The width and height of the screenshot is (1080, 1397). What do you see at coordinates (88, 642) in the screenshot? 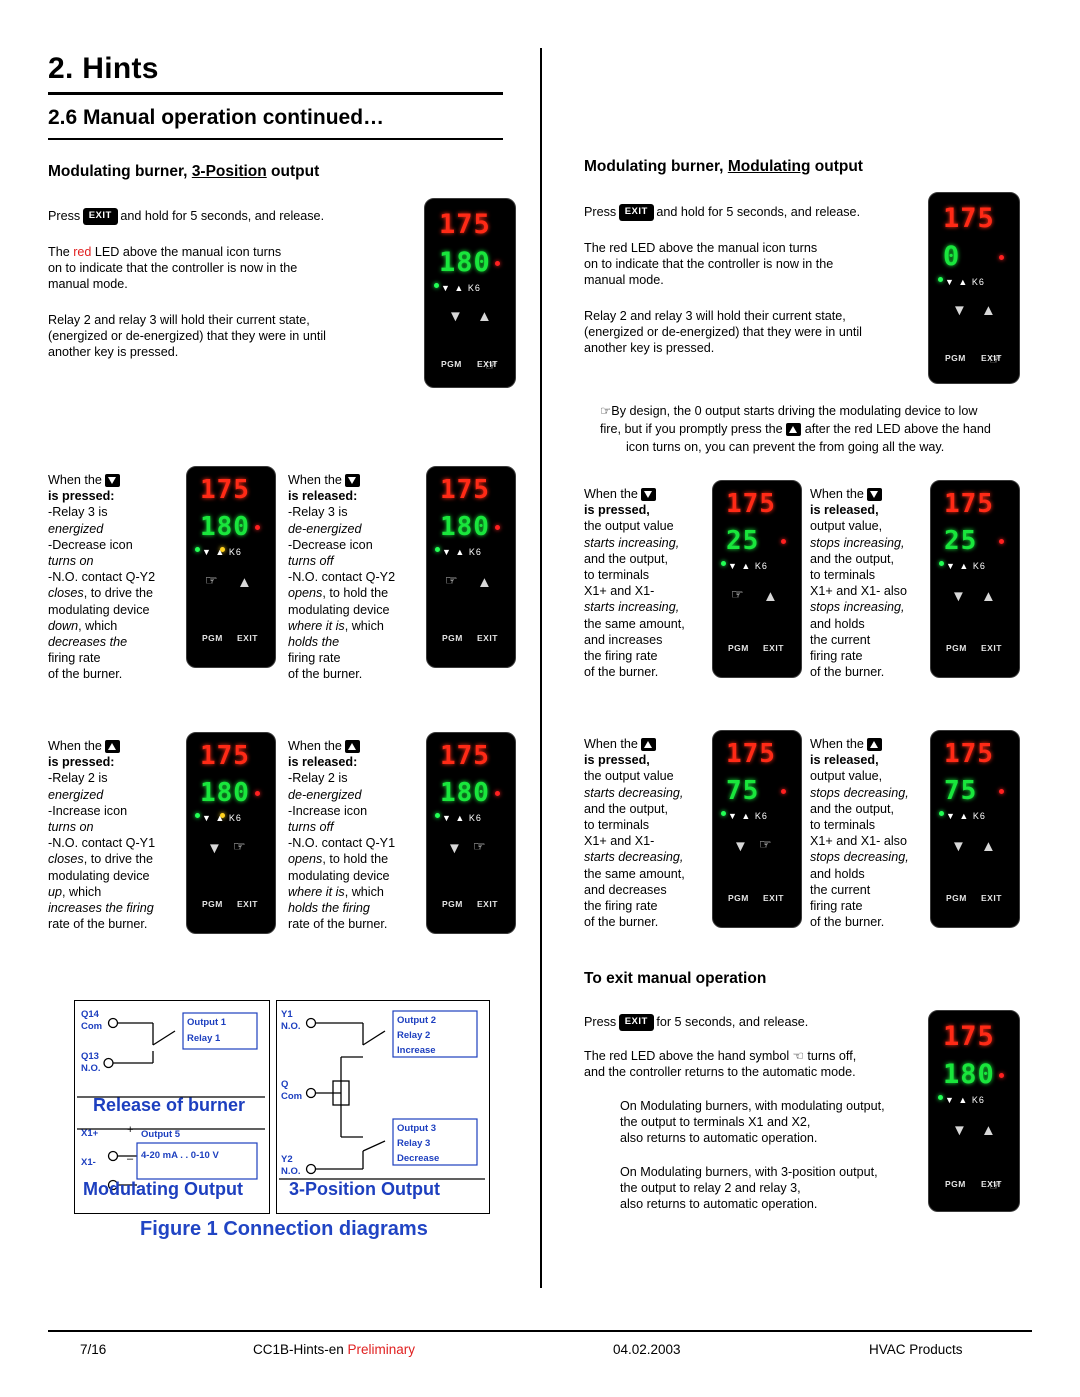
I see `block-line: decreases the` at bounding box center [88, 642].